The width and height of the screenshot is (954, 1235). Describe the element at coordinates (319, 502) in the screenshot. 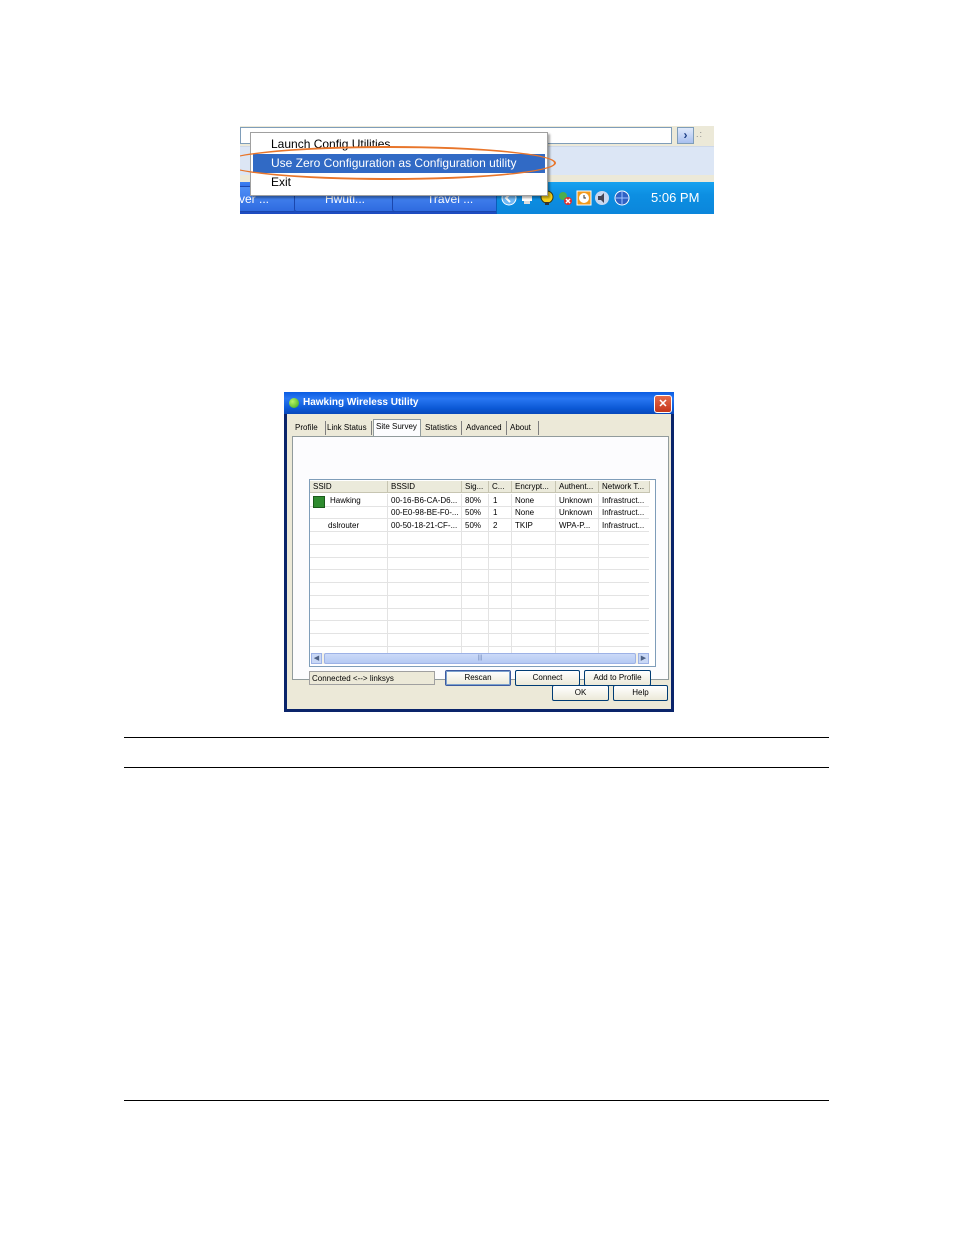

I see `connected-ap-icon` at that location.